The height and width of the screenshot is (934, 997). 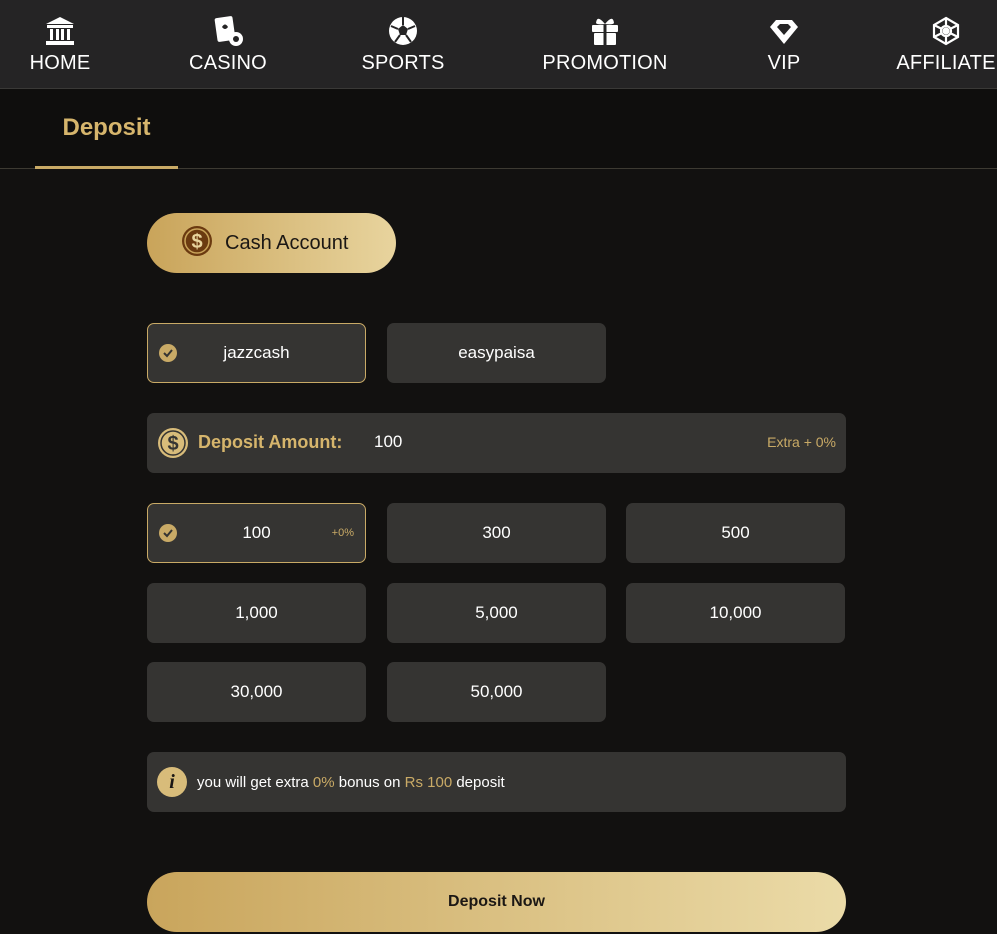 I want to click on nav-home: HOME, so click(x=60, y=44).